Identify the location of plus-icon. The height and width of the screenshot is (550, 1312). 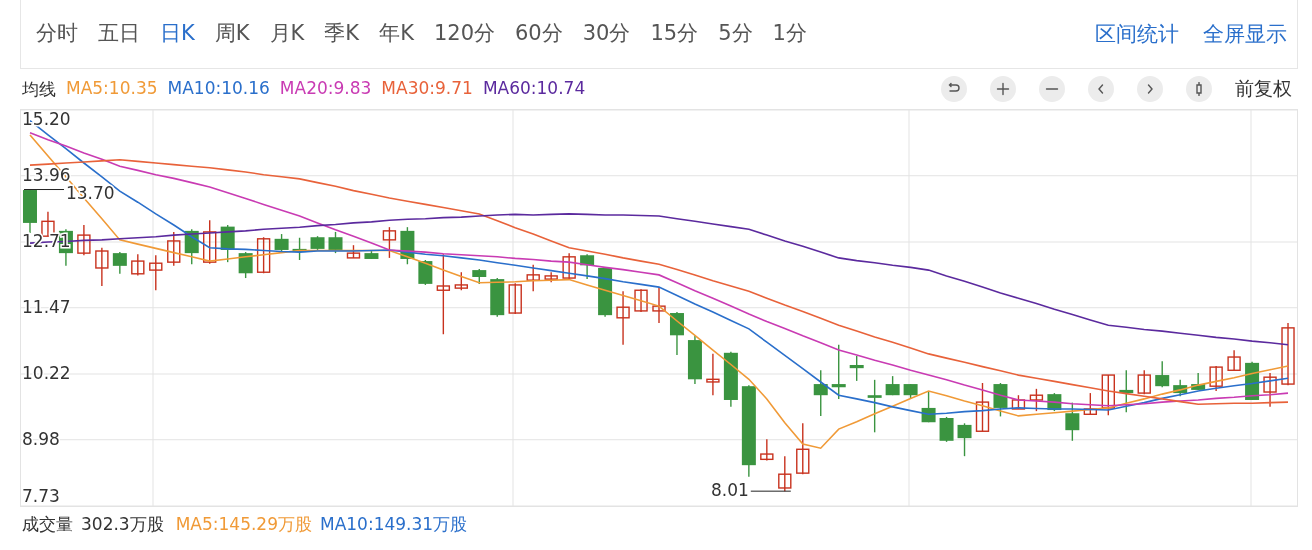
(1003, 89).